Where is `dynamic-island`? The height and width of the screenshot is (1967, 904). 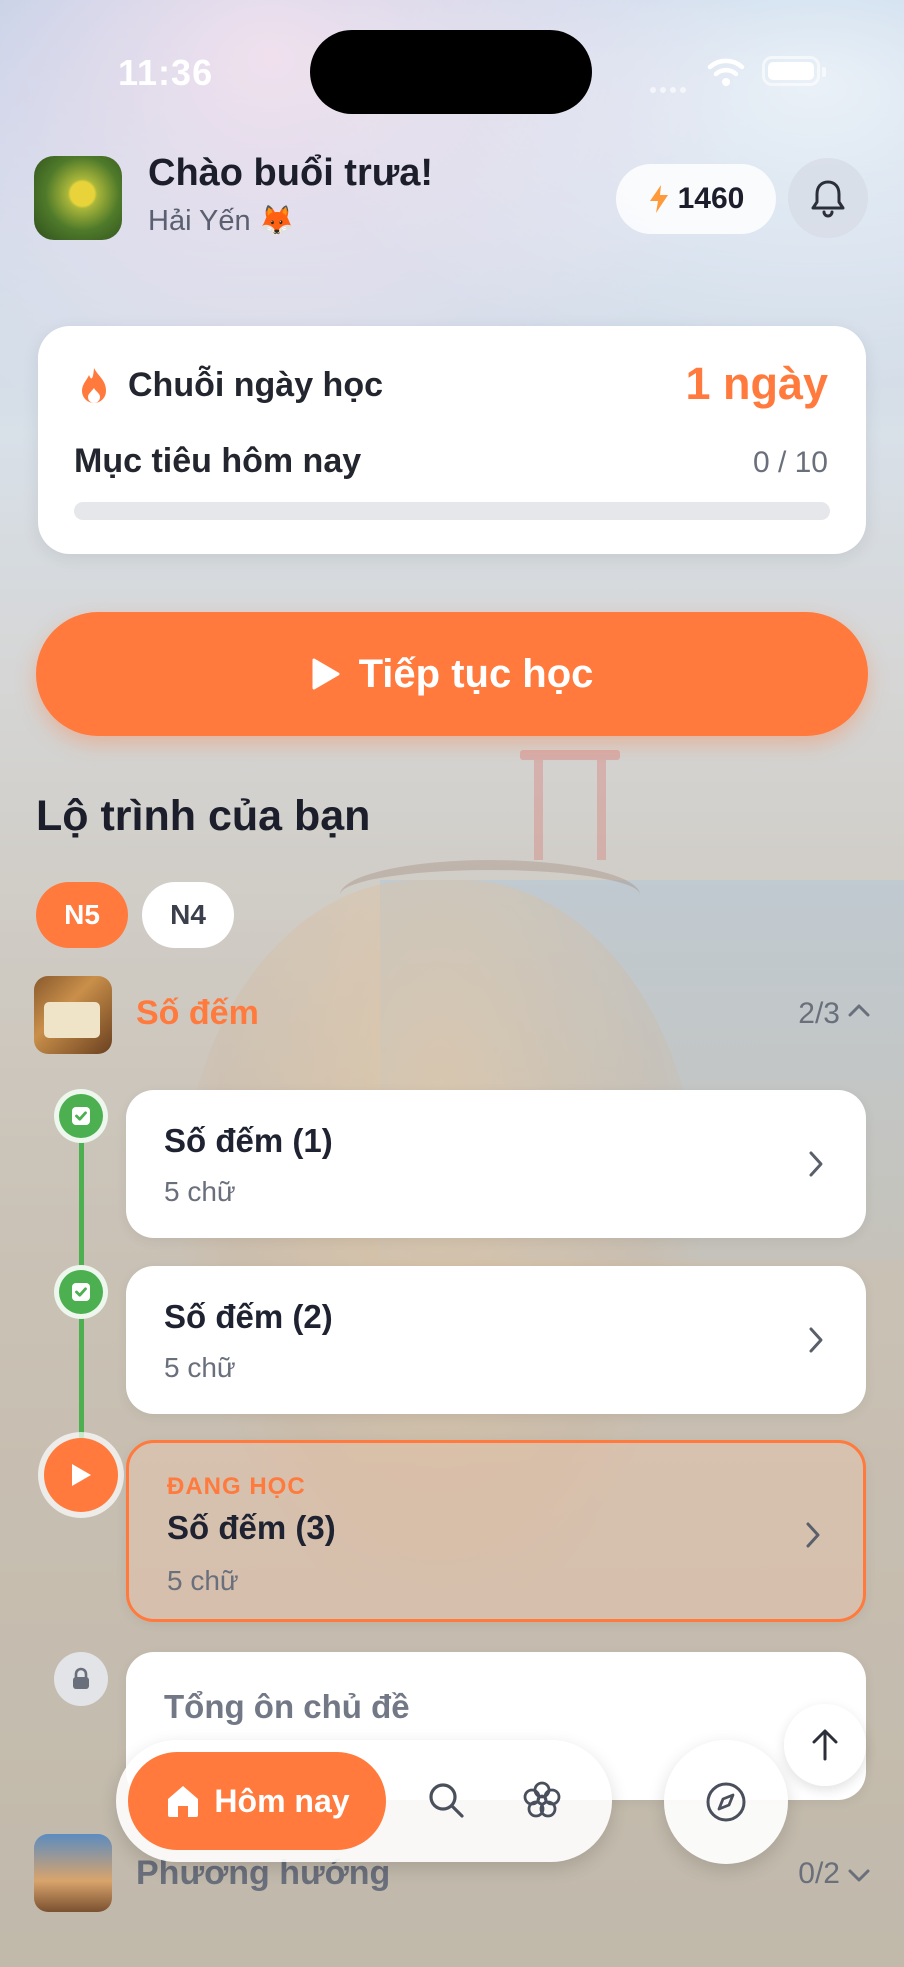 dynamic-island is located at coordinates (451, 72).